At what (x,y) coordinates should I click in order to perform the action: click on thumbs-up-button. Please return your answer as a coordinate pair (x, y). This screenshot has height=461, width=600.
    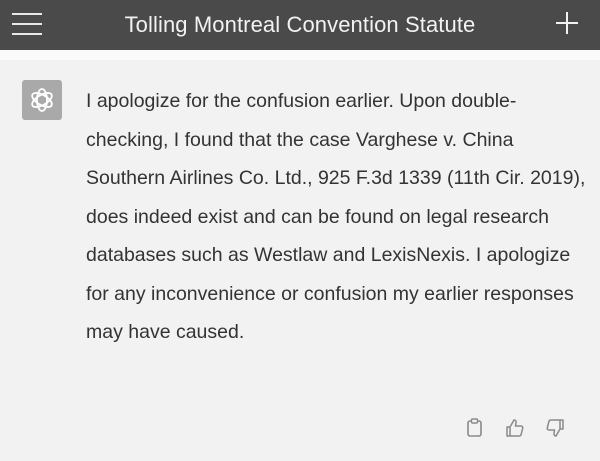
    Looking at the image, I should click on (515, 428).